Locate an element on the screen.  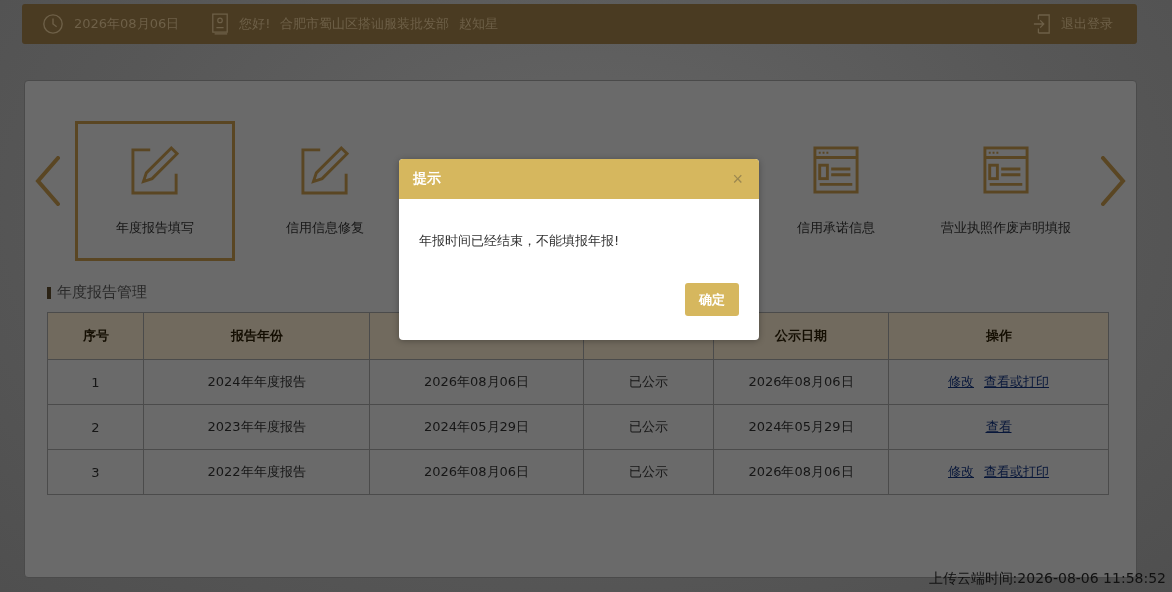
column-header: 报告年份 is located at coordinates (256, 335).